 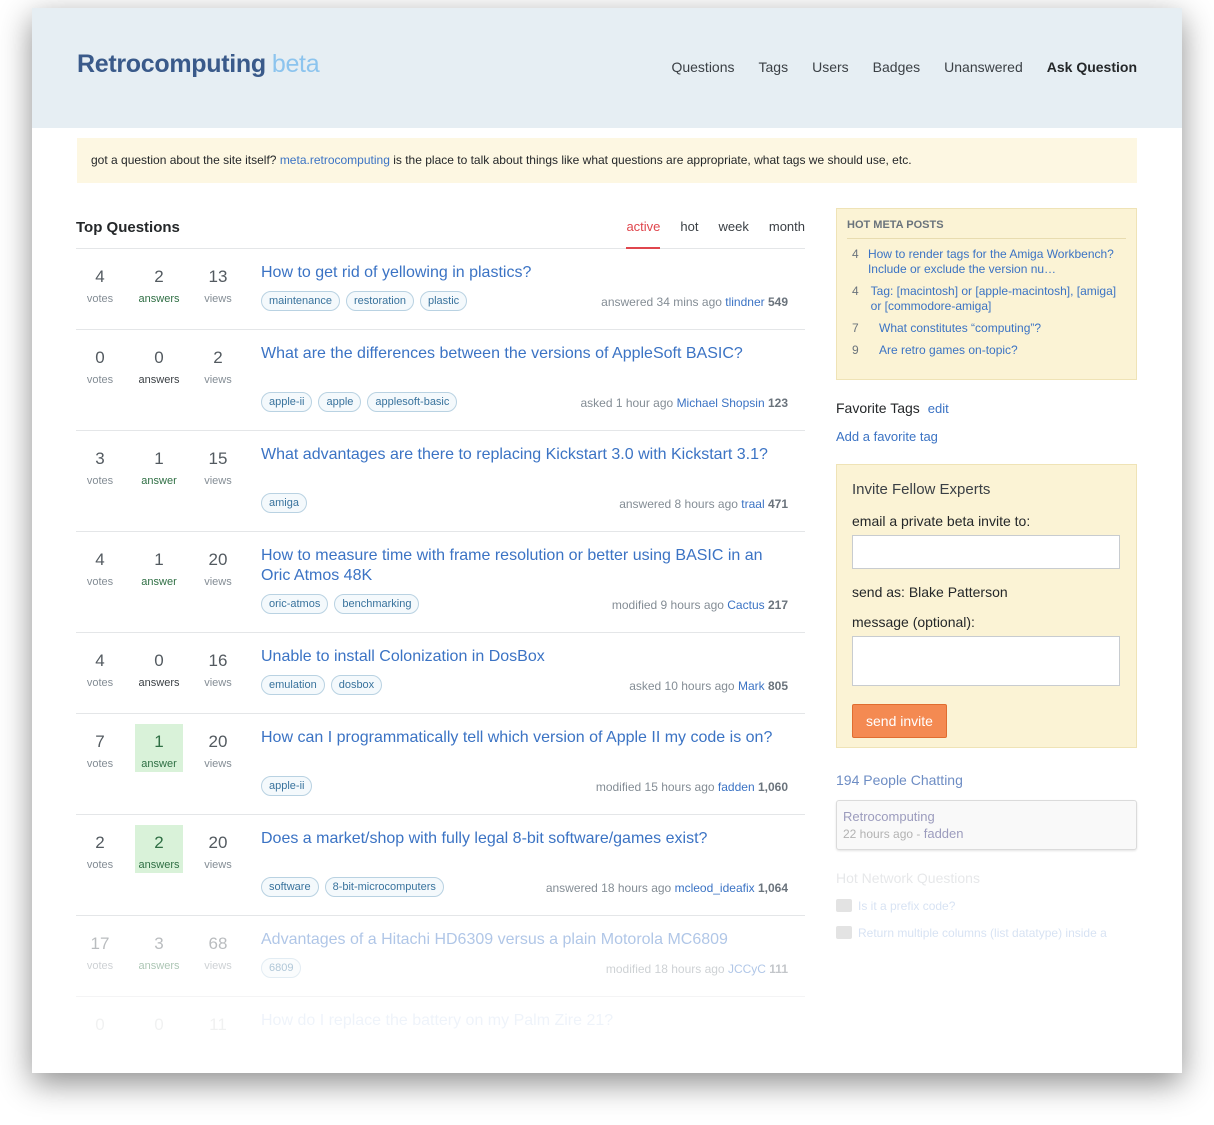 I want to click on user-link: traal, so click(x=752, y=504).